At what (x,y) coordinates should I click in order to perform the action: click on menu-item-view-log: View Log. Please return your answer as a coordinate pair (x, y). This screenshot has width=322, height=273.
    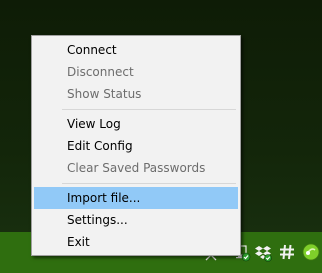
    Looking at the image, I should click on (136, 124).